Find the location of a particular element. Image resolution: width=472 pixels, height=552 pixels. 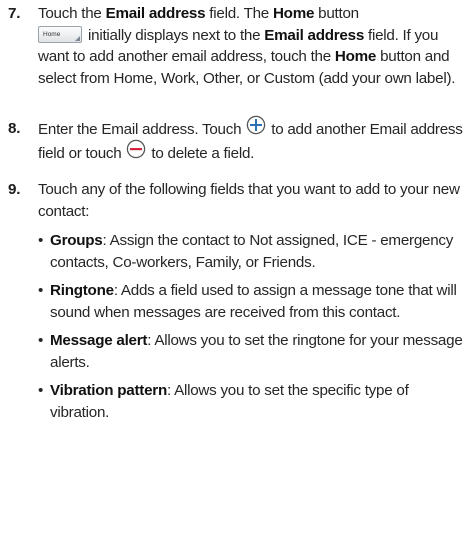

step-number: 7. is located at coordinates (14, 13).